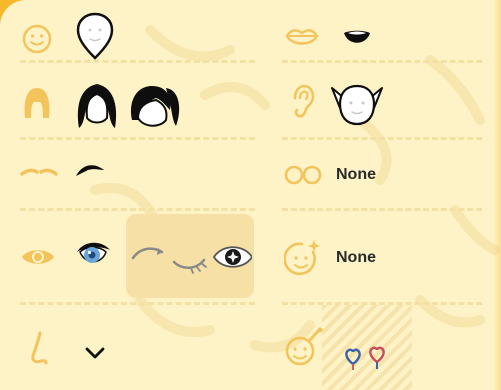 The height and width of the screenshot is (390, 501). I want to click on ears-pointed-option, so click(357, 103).